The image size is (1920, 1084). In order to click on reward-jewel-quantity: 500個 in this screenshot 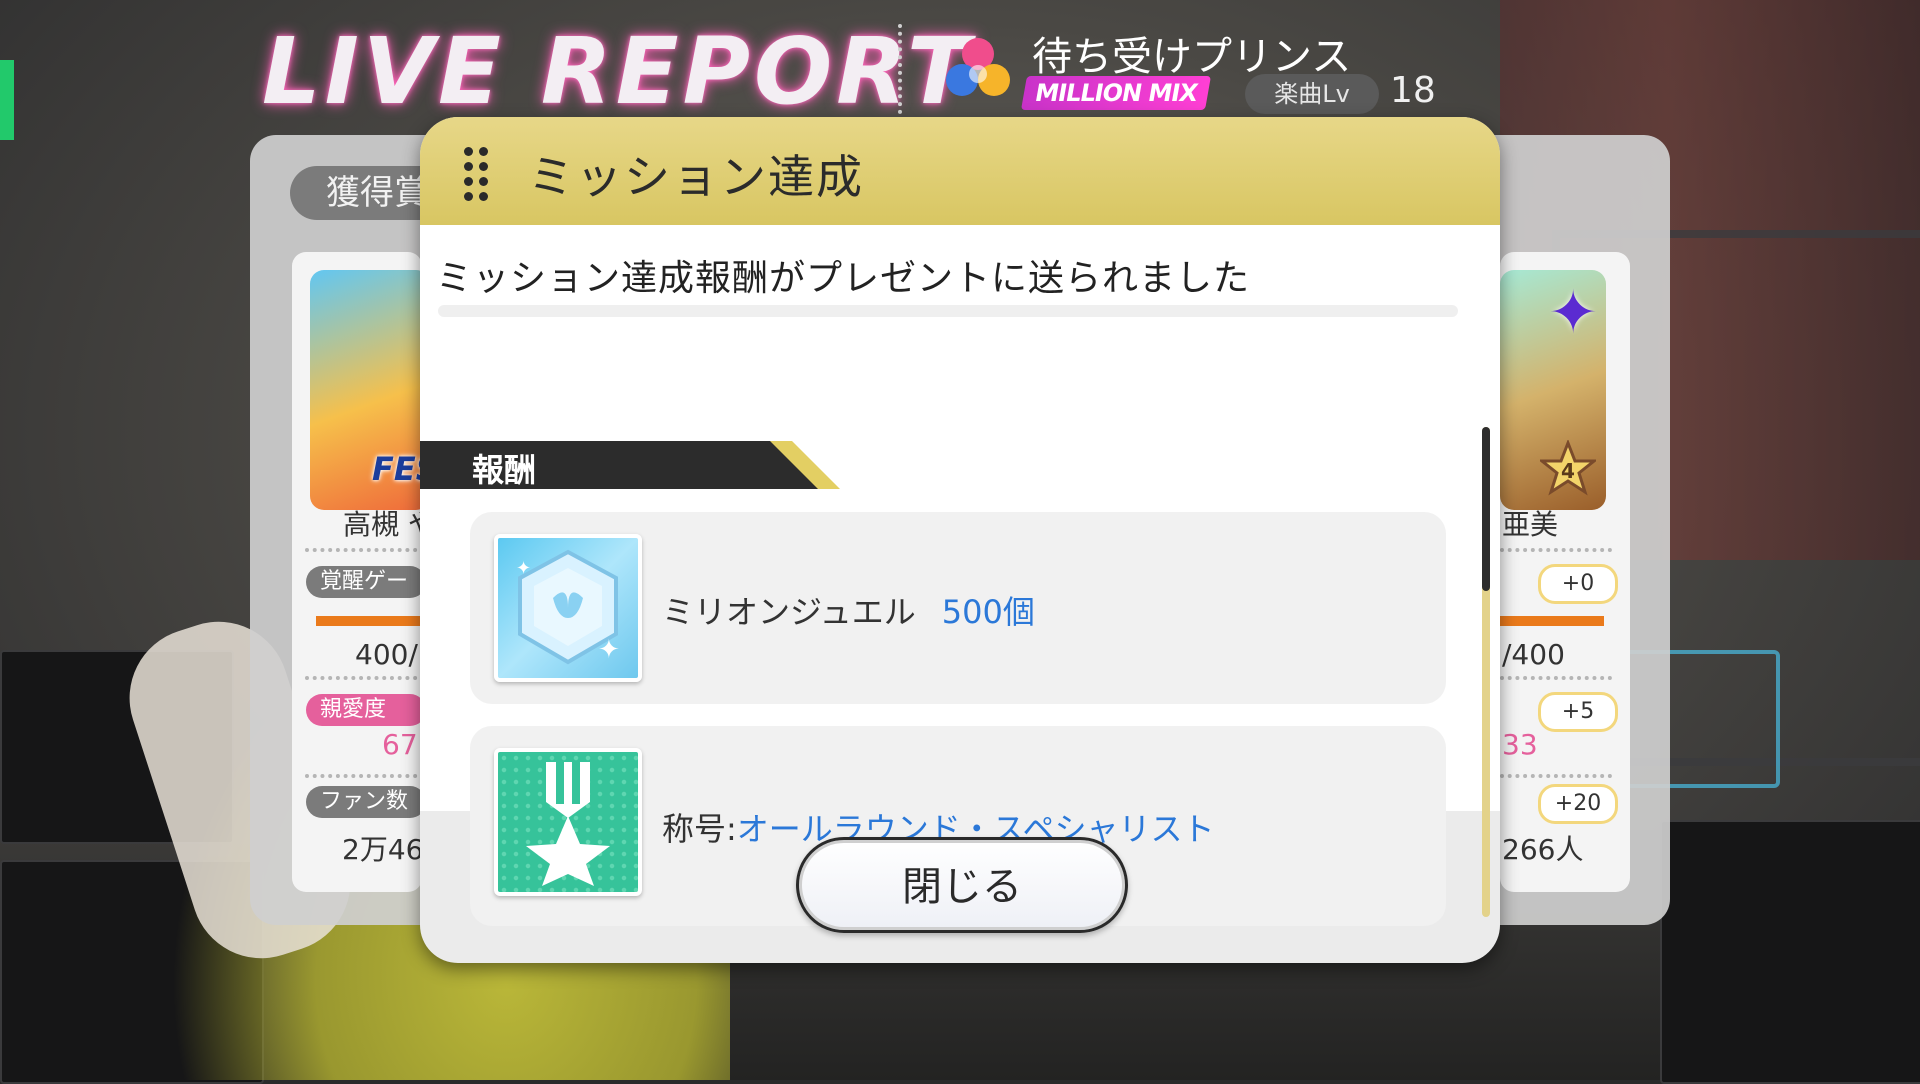, I will do `click(988, 612)`.